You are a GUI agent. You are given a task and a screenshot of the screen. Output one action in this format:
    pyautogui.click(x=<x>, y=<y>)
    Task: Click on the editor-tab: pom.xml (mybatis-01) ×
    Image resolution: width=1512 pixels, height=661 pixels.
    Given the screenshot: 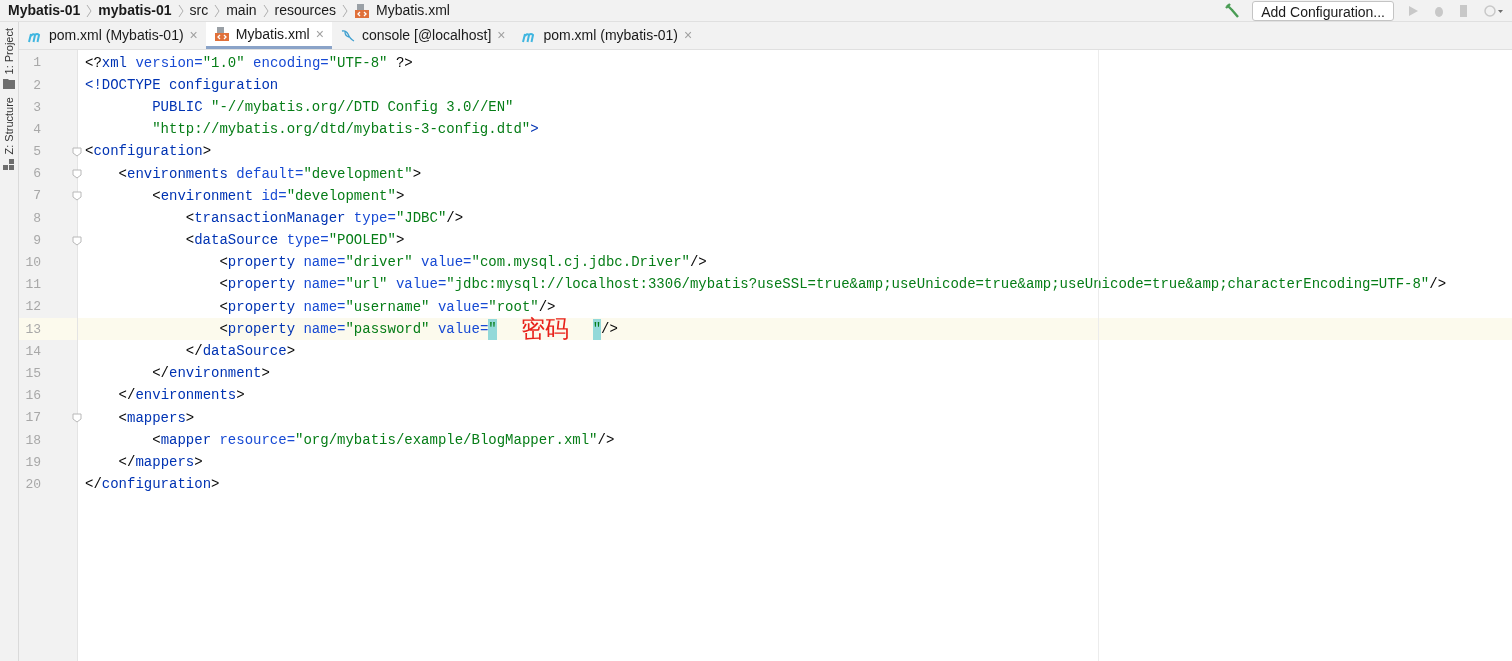 What is the action you would take?
    pyautogui.click(x=607, y=35)
    